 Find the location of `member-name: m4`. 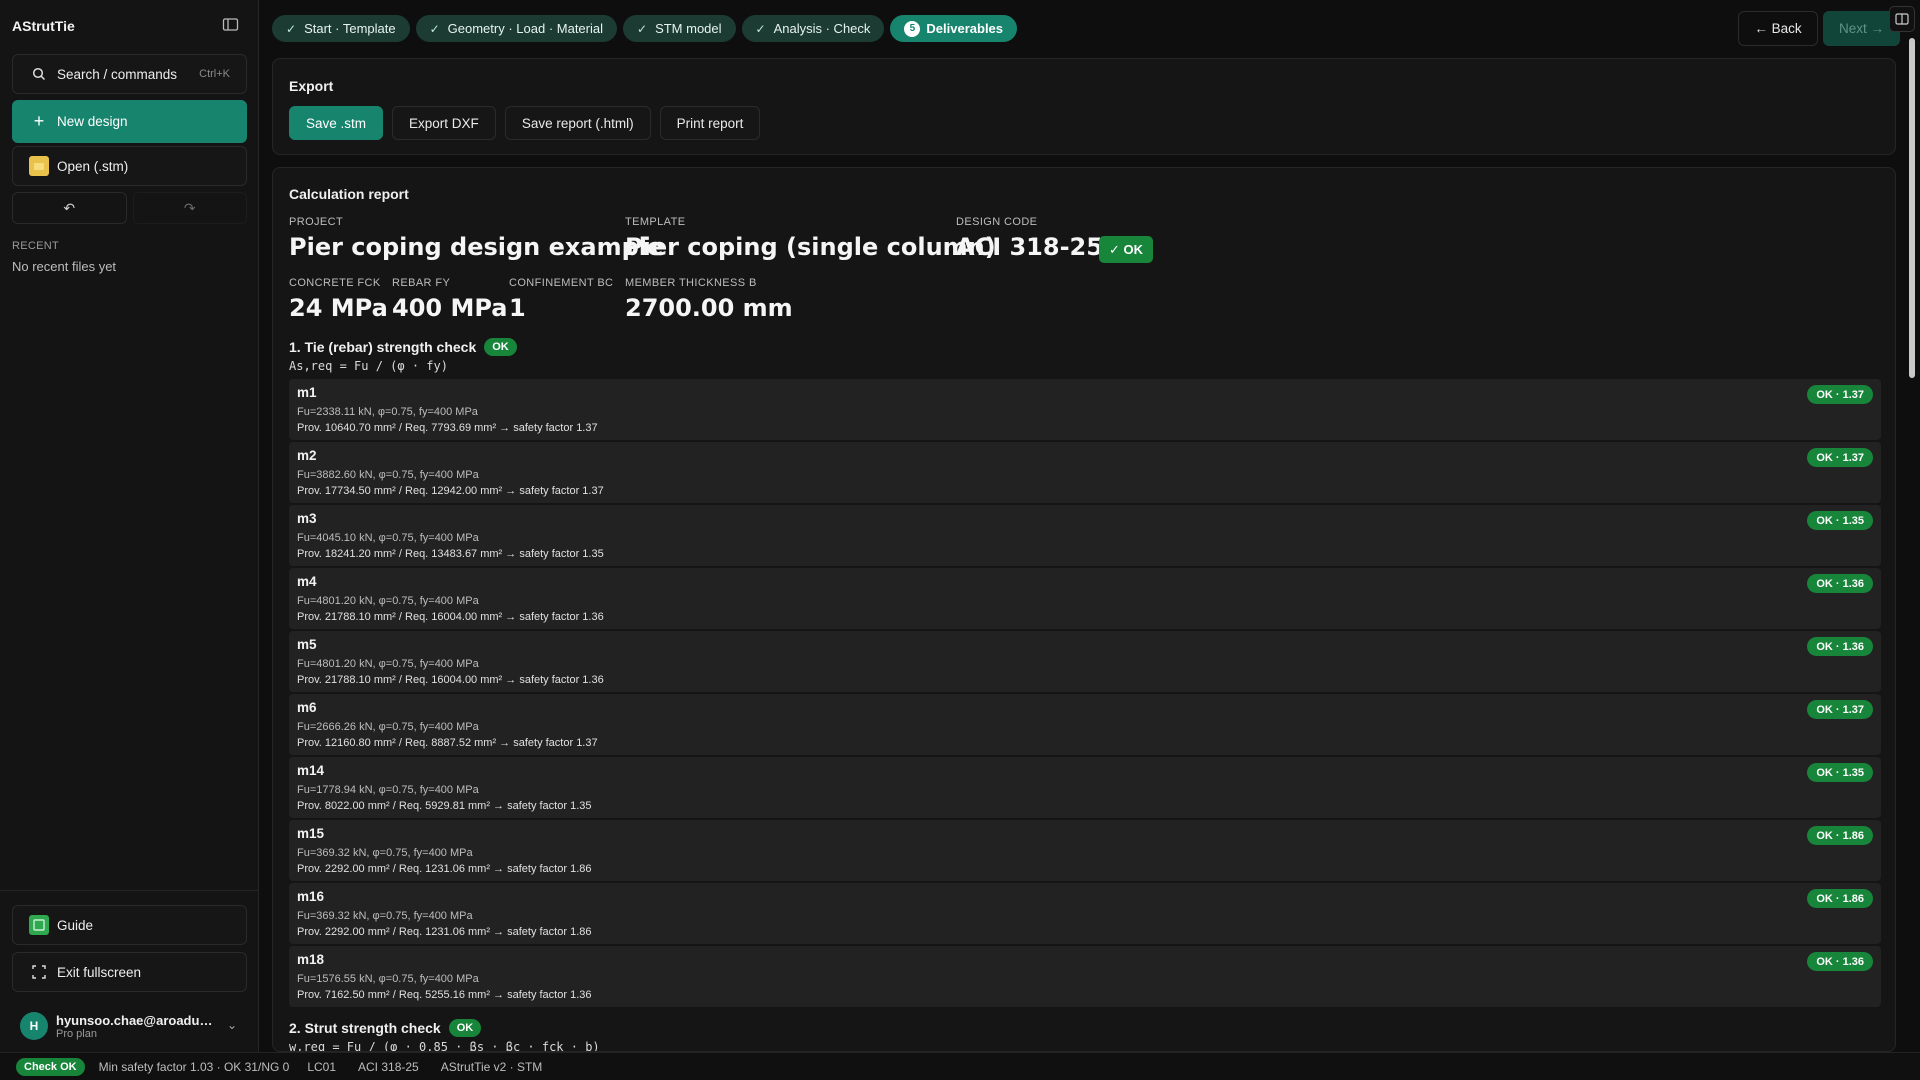

member-name: m4 is located at coordinates (307, 581).